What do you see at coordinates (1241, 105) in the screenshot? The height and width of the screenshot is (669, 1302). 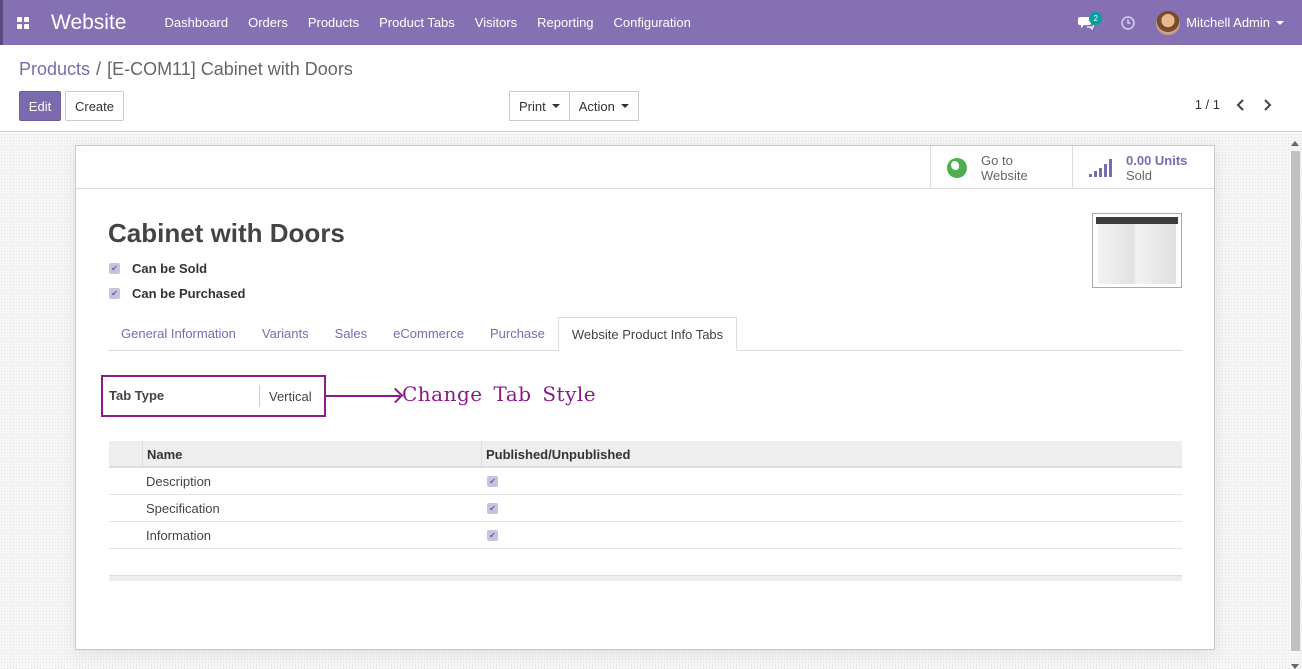 I see `chevron-left-icon` at bounding box center [1241, 105].